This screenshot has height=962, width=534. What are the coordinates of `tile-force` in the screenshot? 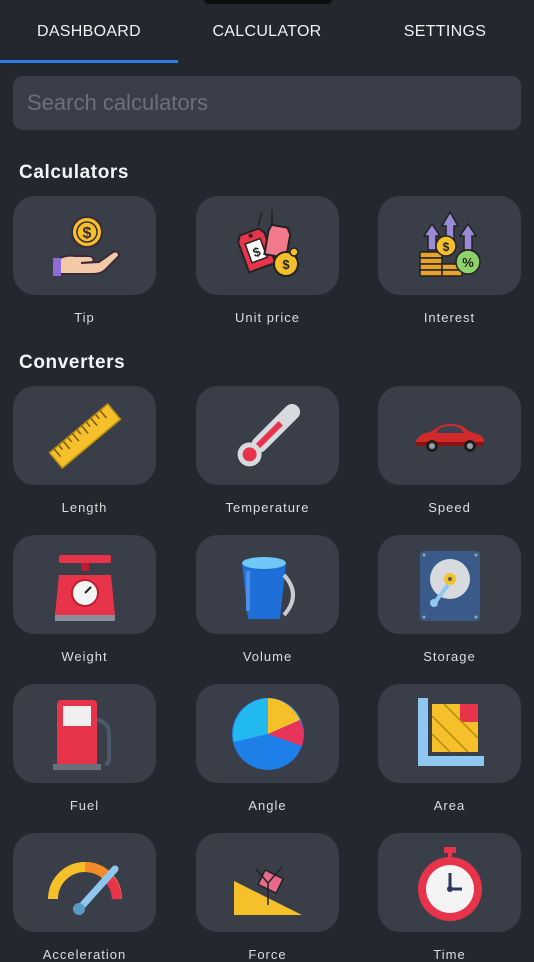 It's located at (267, 882).